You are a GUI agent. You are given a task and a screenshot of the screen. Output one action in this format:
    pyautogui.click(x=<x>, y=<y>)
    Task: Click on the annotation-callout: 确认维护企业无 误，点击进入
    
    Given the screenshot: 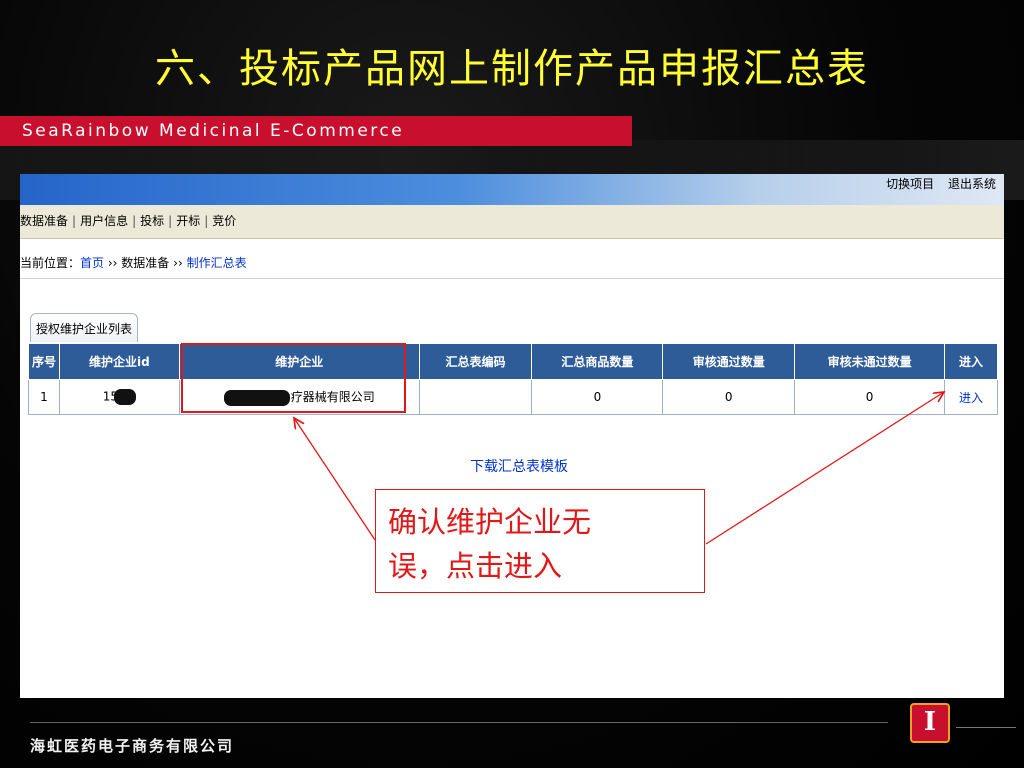 What is the action you would take?
    pyautogui.click(x=540, y=541)
    